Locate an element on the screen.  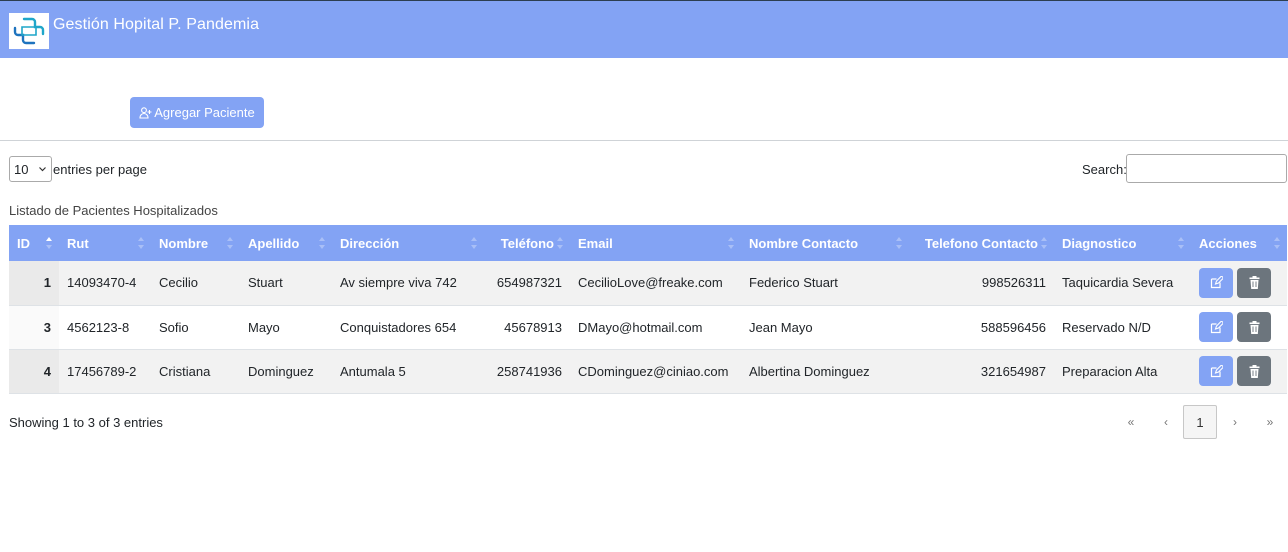
cell-direccion: Conquistadores 654 is located at coordinates (408, 327).